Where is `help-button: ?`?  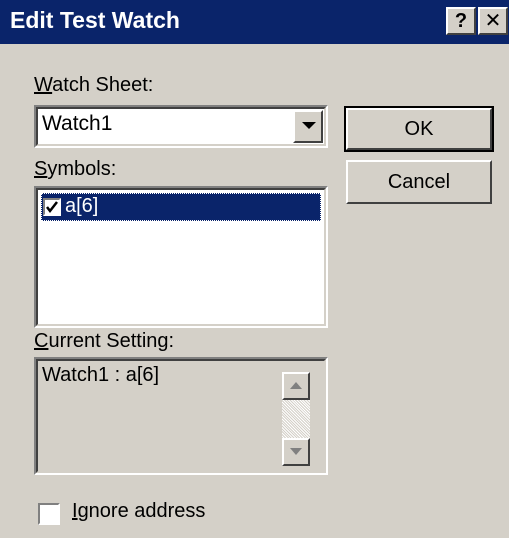
help-button: ? is located at coordinates (461, 21).